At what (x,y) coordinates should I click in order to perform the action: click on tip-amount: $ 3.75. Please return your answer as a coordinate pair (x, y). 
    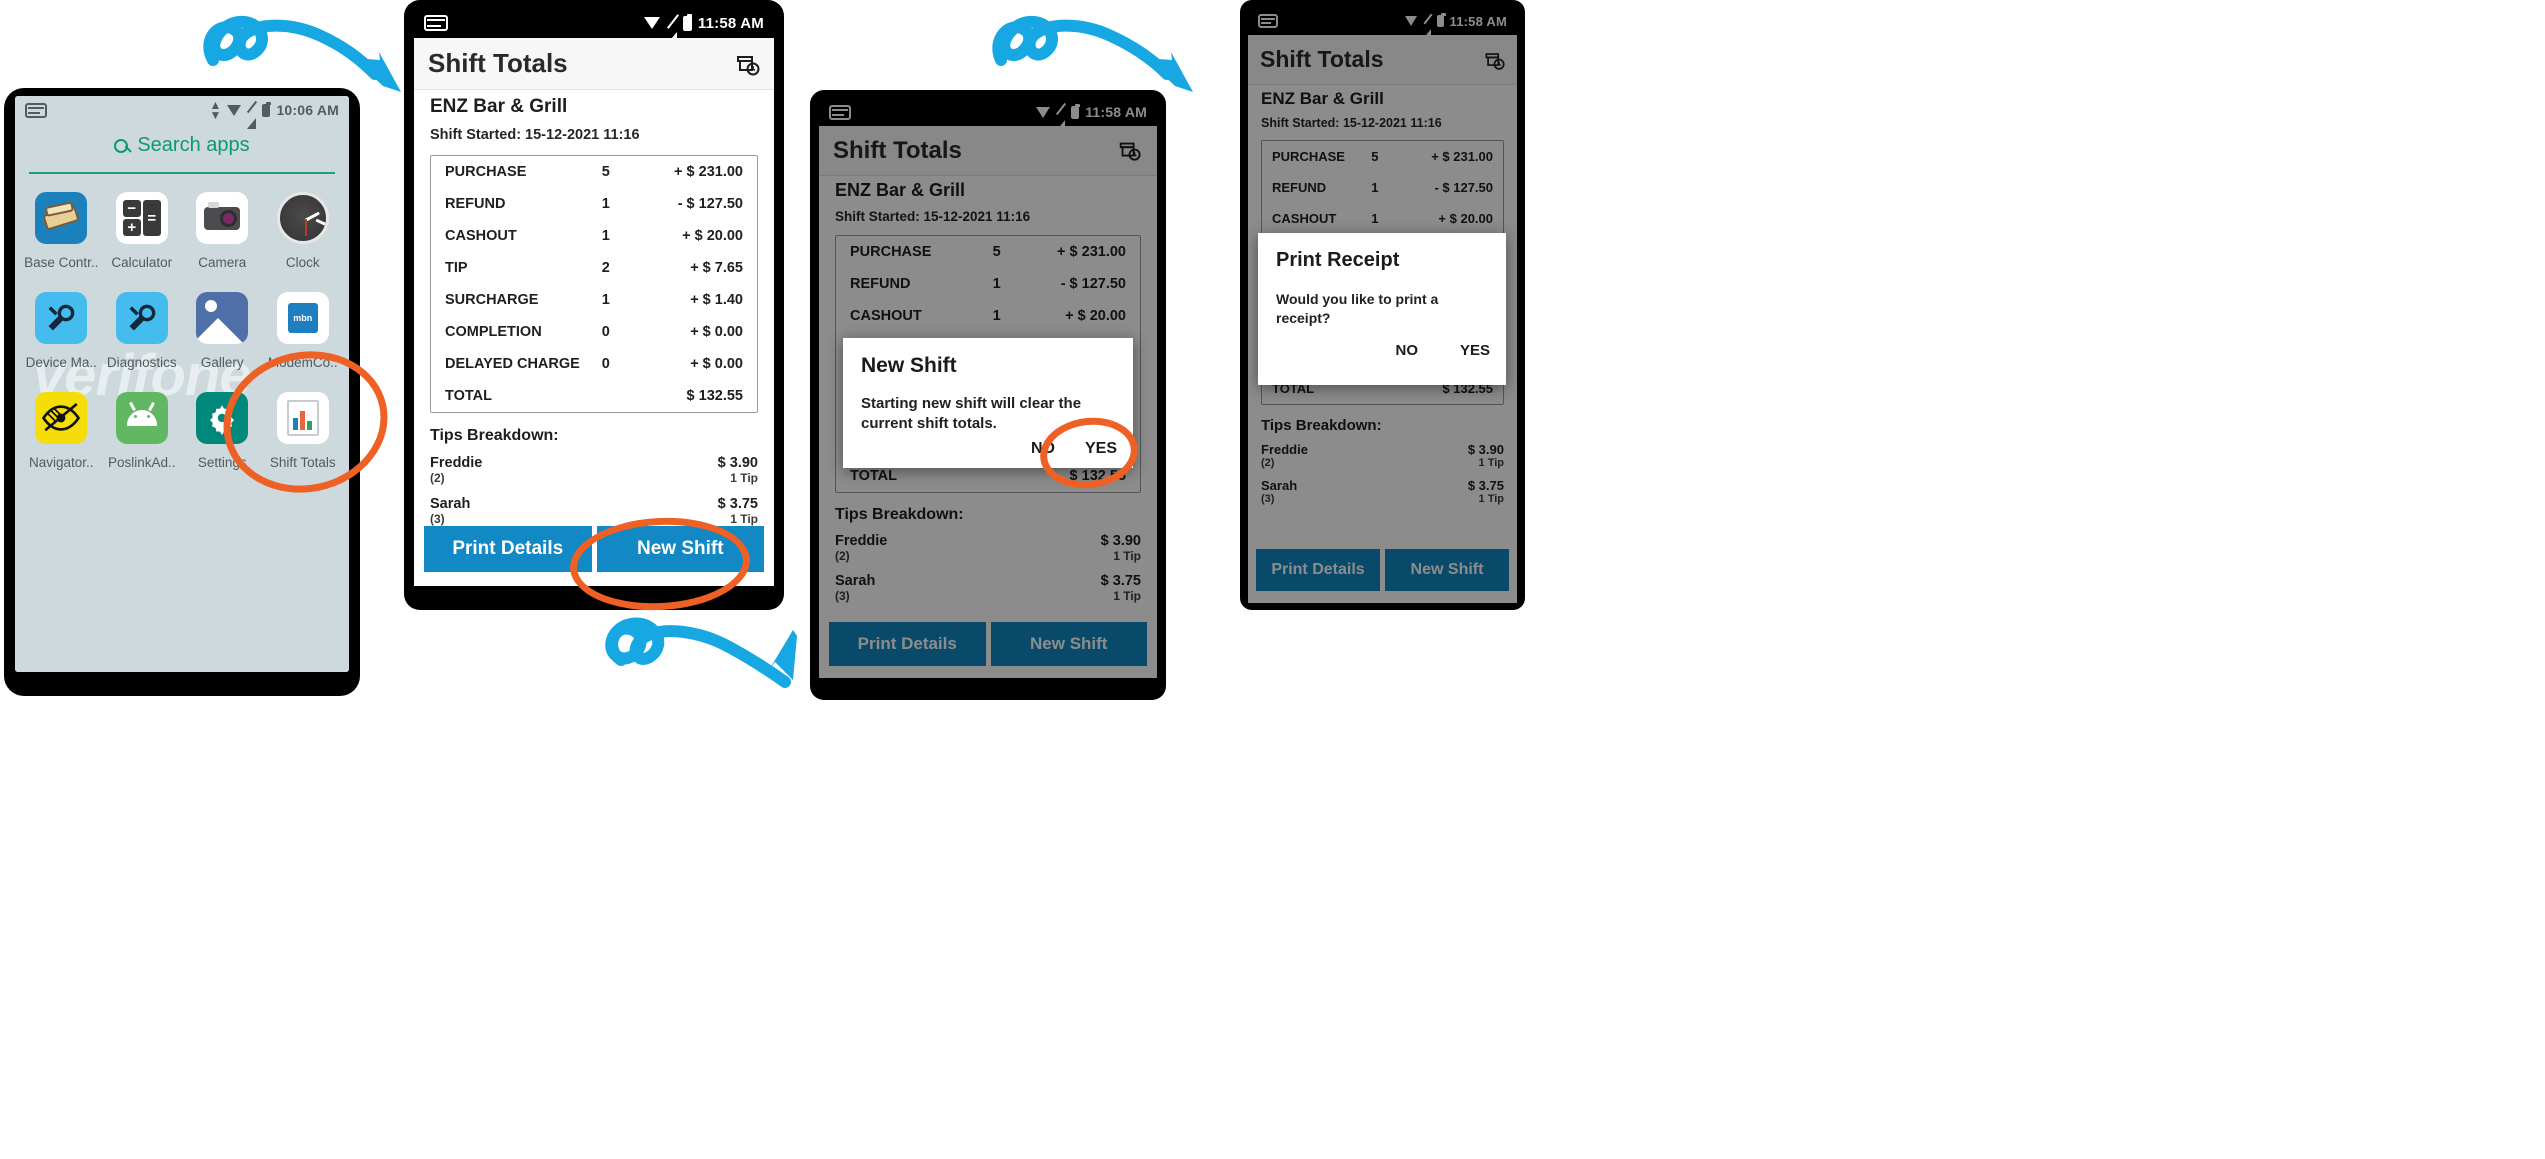
    Looking at the image, I should click on (737, 504).